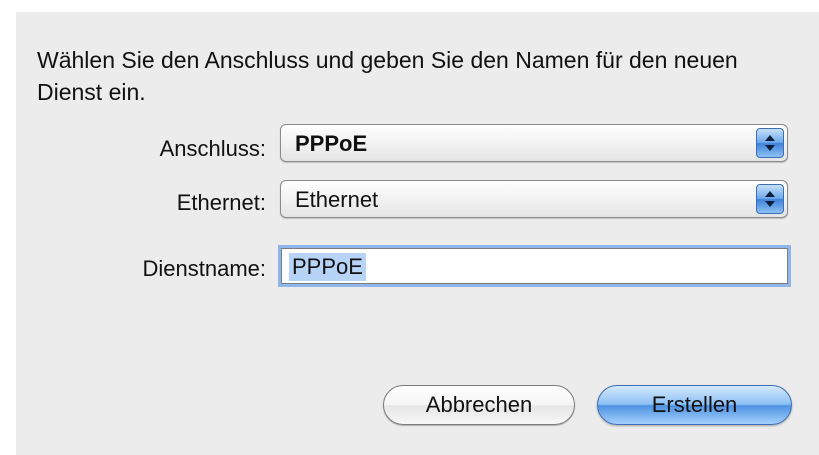 This screenshot has width=819, height=455. Describe the element at coordinates (694, 405) in the screenshot. I see `create-button: Erstellen` at that location.